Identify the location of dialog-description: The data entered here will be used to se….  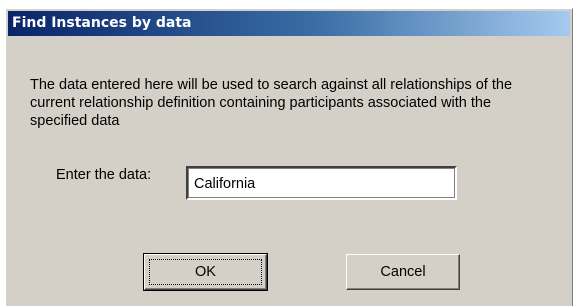
(271, 103).